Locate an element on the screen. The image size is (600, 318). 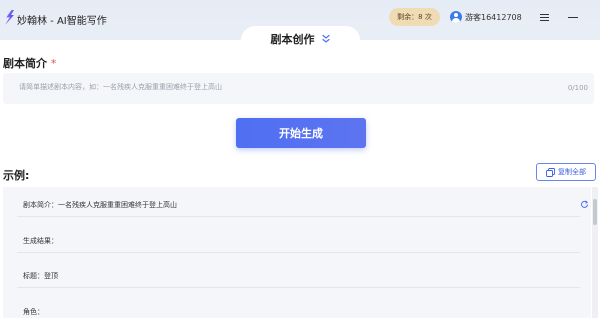
minimize-icon is located at coordinates (573, 17).